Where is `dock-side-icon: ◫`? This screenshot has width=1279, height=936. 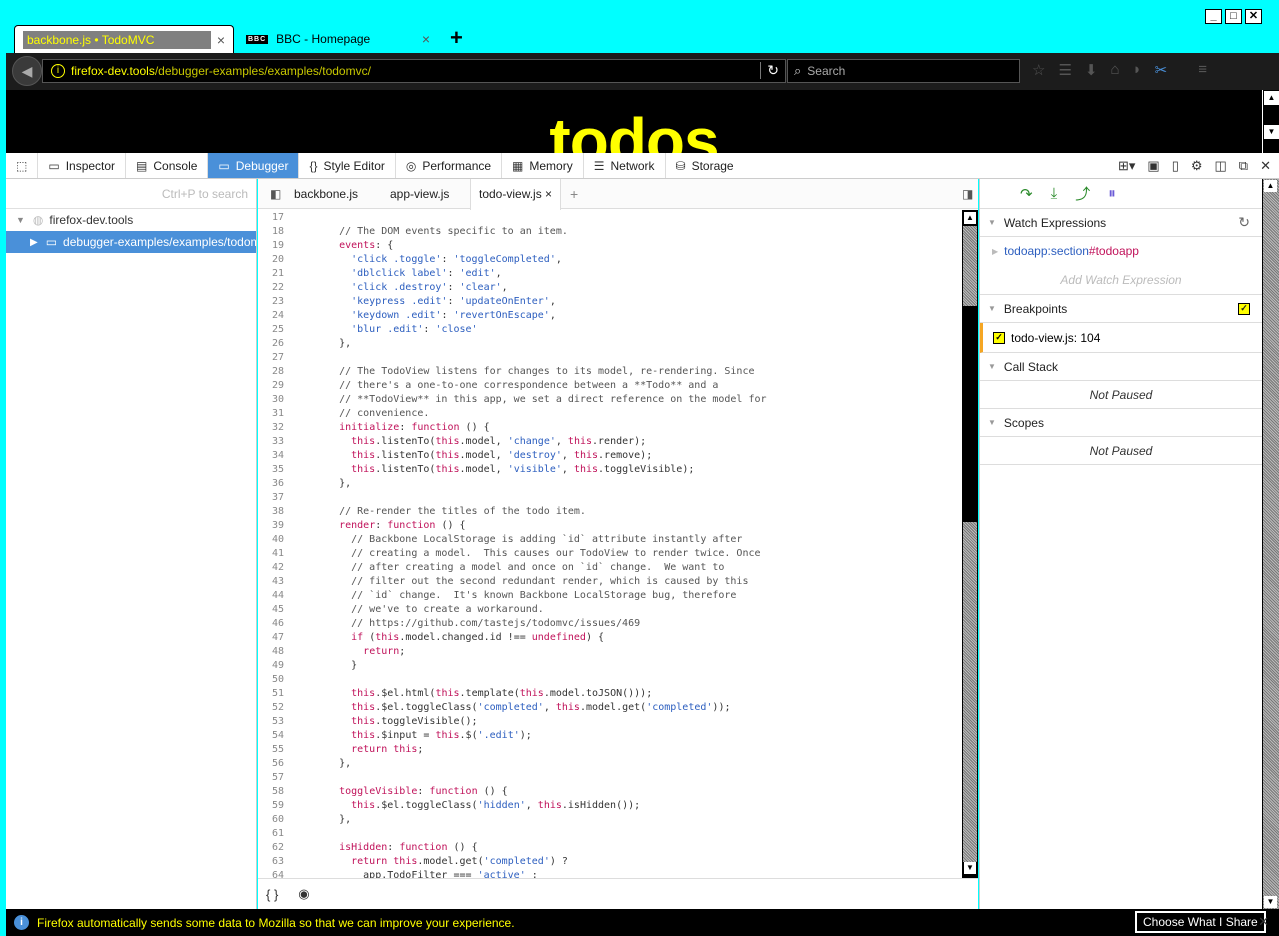 dock-side-icon: ◫ is located at coordinates (1221, 166).